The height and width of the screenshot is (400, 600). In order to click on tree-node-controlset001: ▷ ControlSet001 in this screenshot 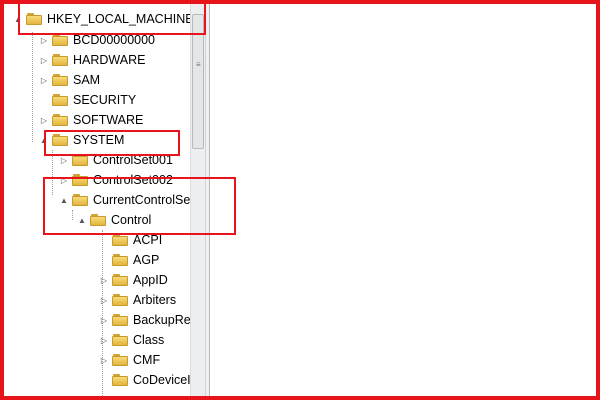, I will do `click(115, 160)`.